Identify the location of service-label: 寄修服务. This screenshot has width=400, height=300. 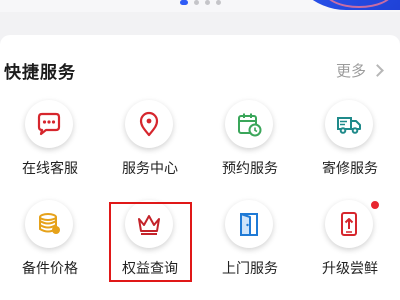
(350, 169).